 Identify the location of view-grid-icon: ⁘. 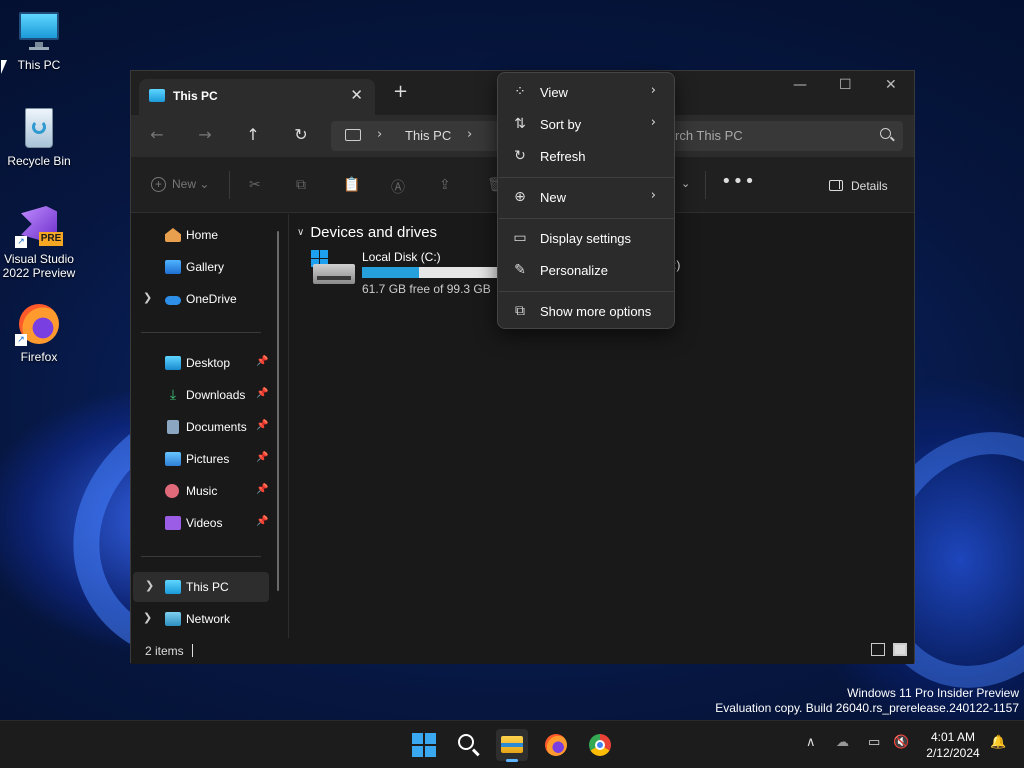
(520, 92).